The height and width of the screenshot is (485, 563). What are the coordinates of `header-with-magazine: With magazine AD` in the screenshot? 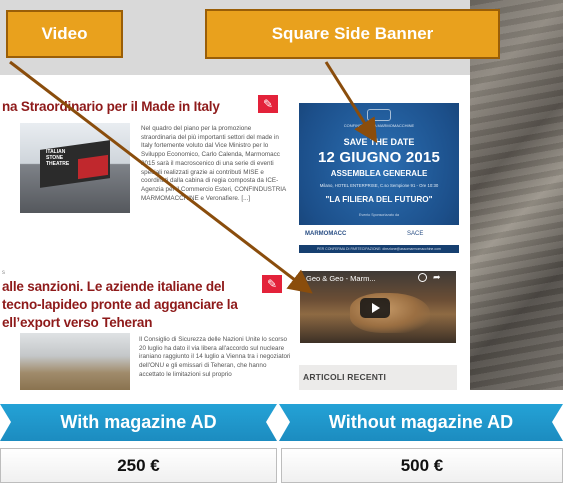 It's located at (138, 422).